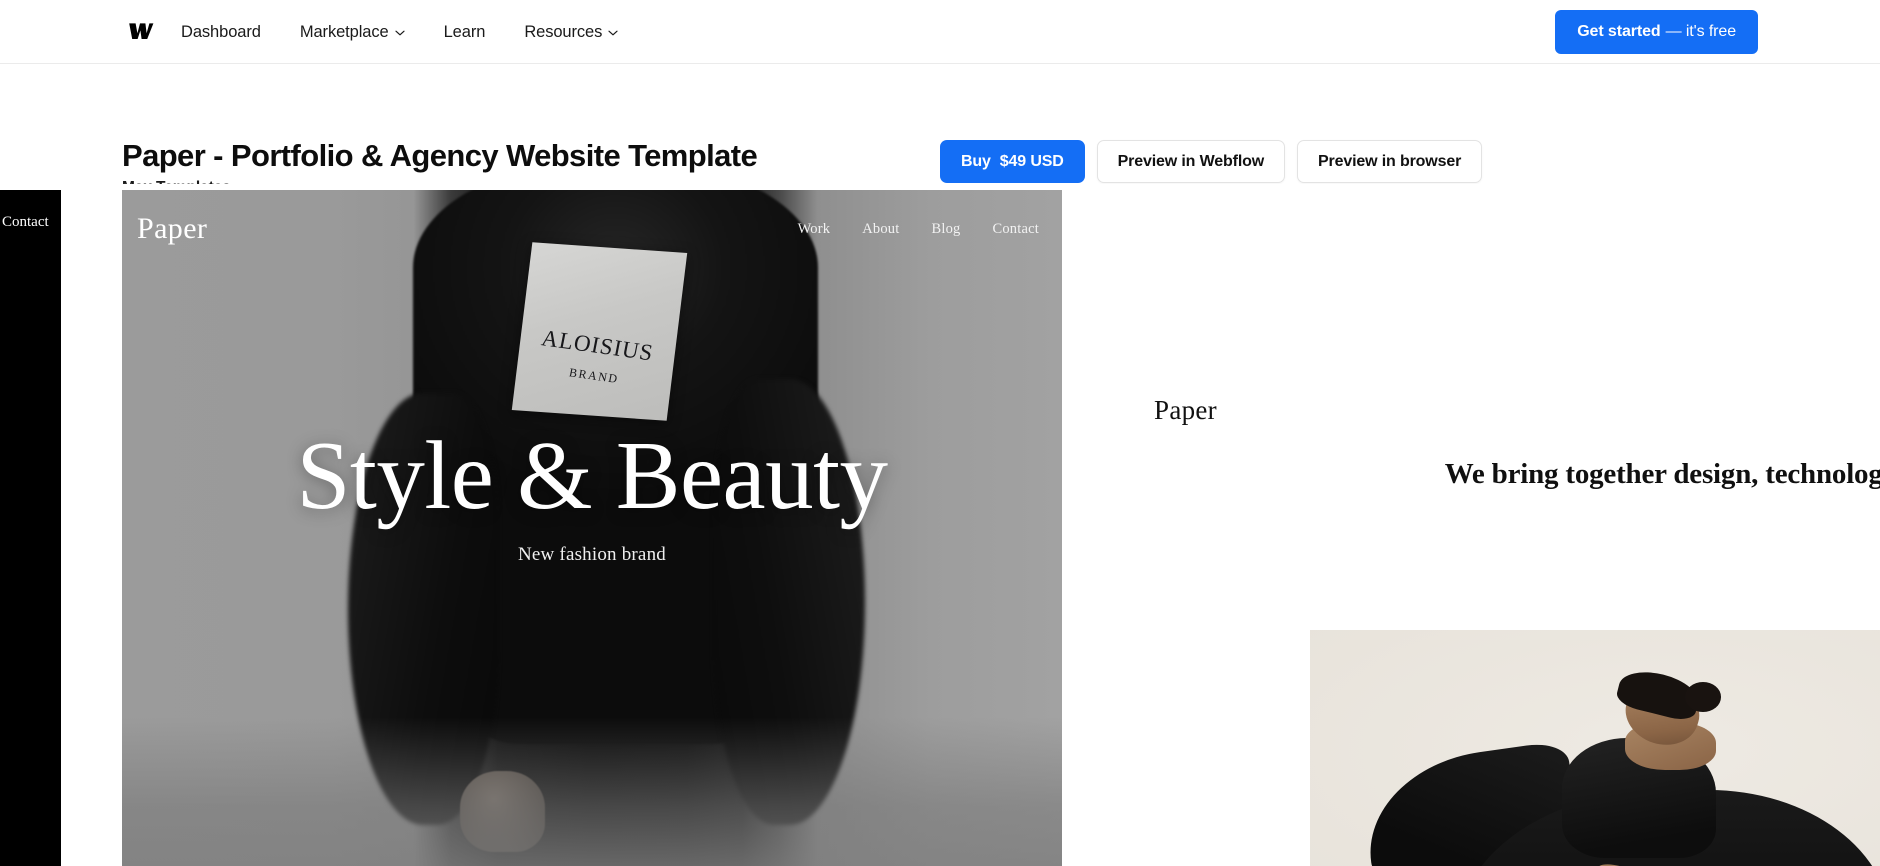 The height and width of the screenshot is (866, 1880). What do you see at coordinates (1595, 748) in the screenshot?
I see `next-slide-photo` at bounding box center [1595, 748].